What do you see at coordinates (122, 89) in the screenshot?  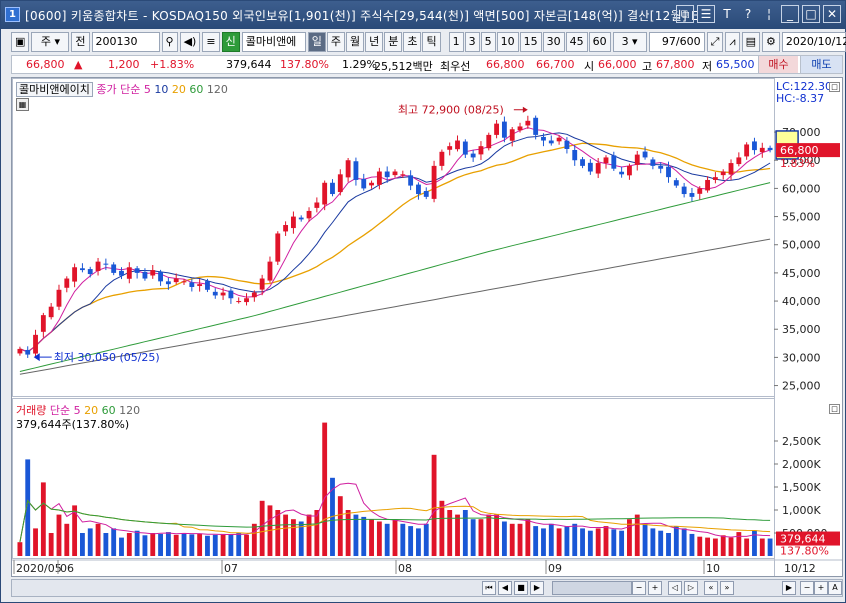 I see `price-legend: 콜마비앤에이치 종가 단순 5 10 20 60 120` at bounding box center [122, 89].